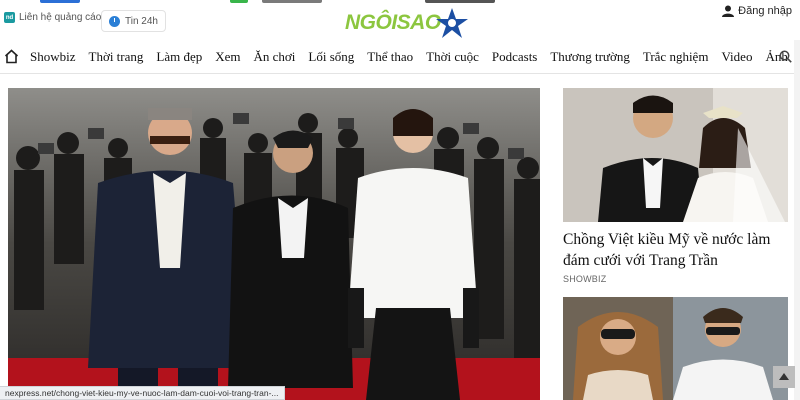  What do you see at coordinates (797, 220) in the screenshot?
I see `scrollbar-track` at bounding box center [797, 220].